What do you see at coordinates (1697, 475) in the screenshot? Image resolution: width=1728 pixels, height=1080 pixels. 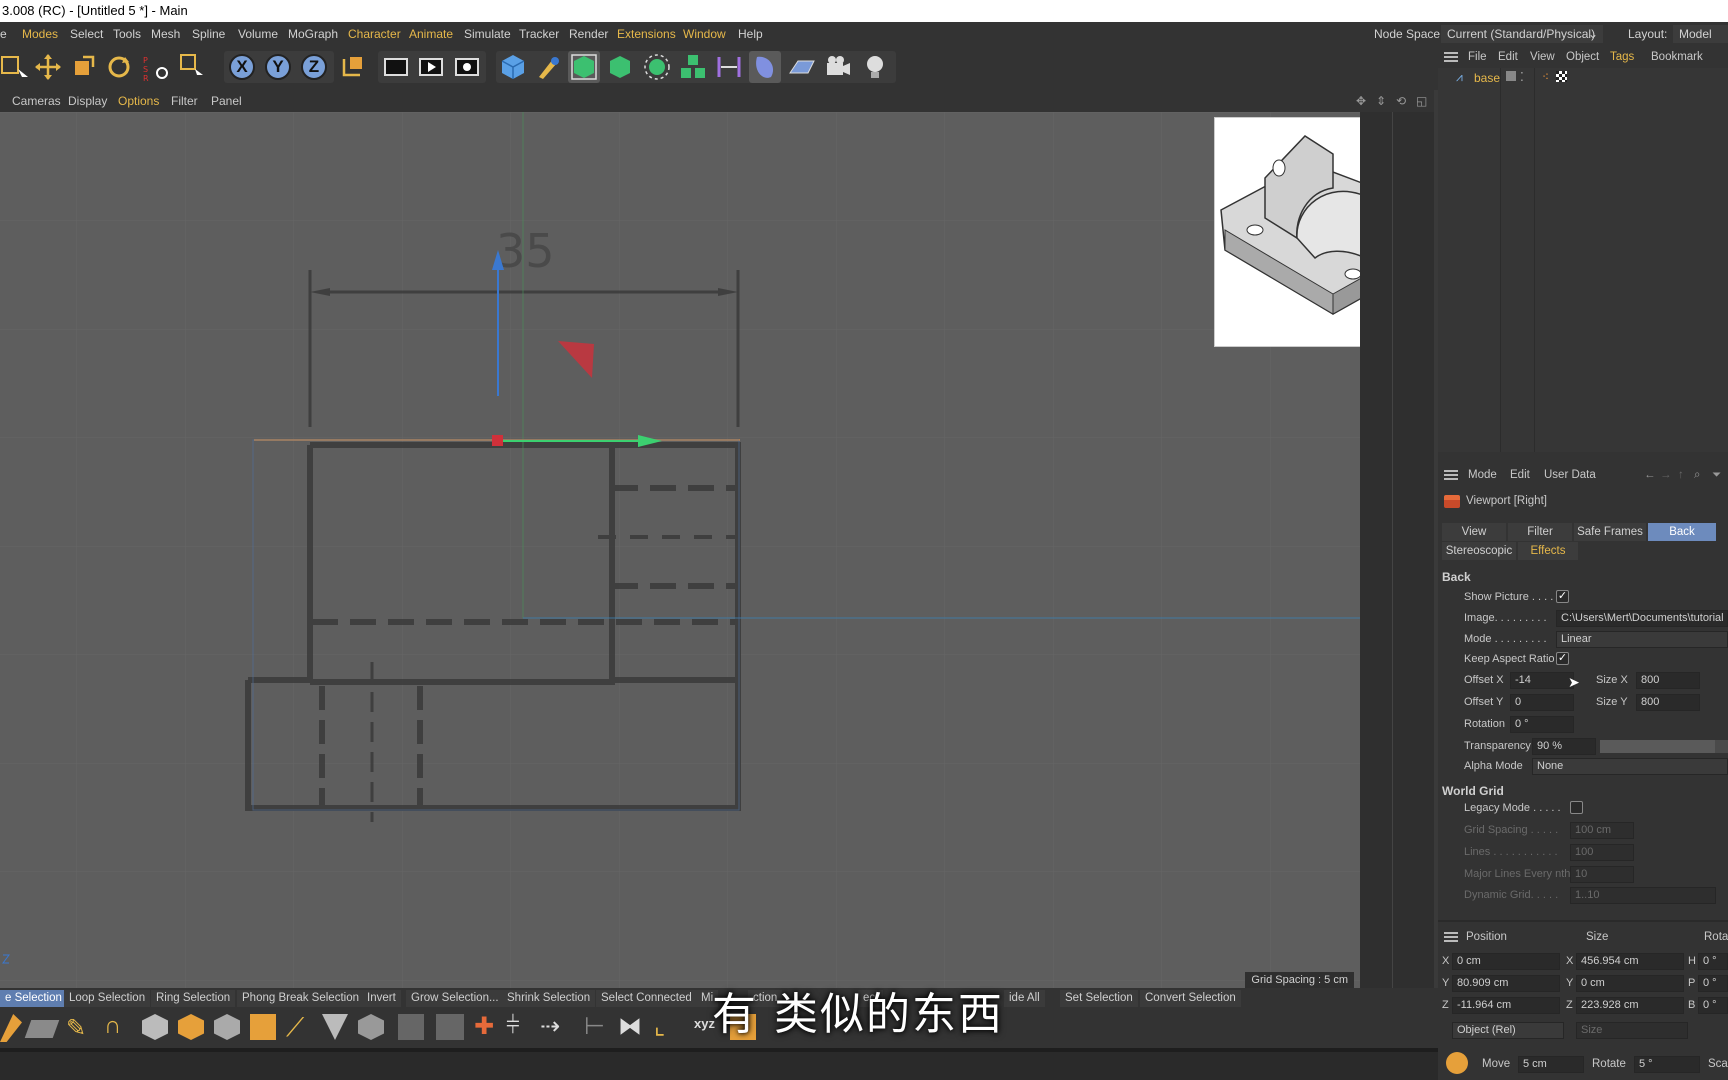 I see `search-icon: ⌕` at bounding box center [1697, 475].